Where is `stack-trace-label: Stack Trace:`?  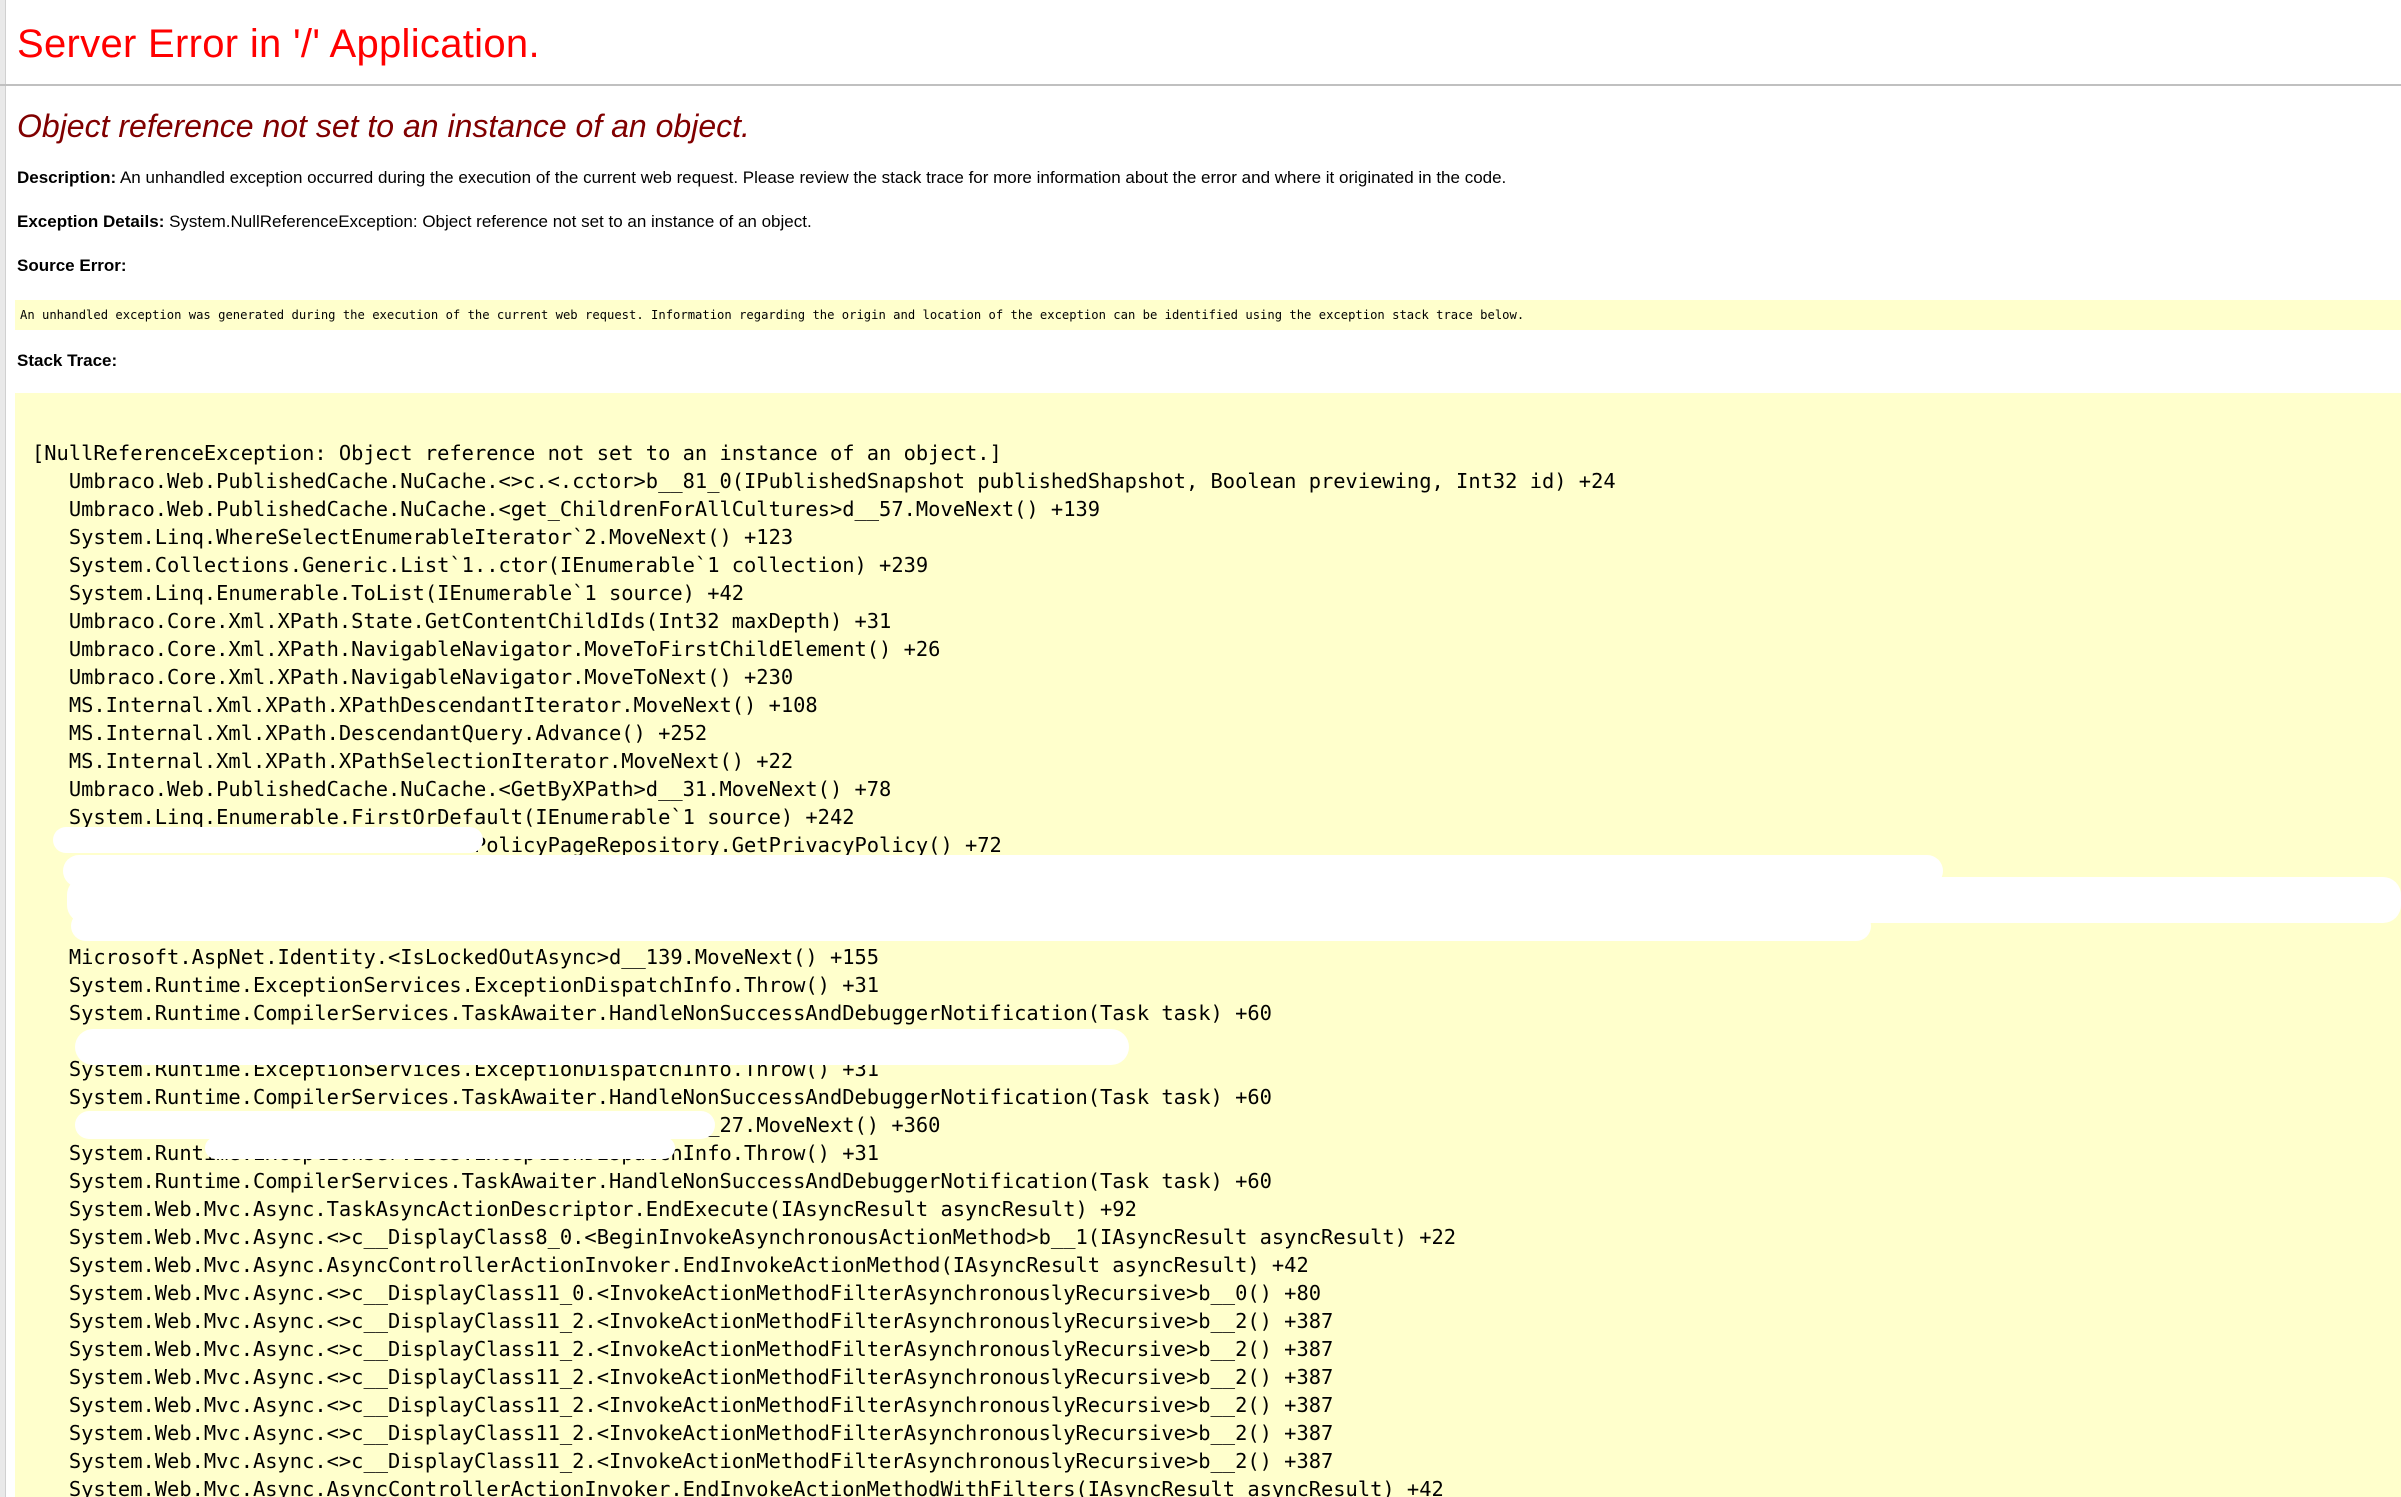 stack-trace-label: Stack Trace: is located at coordinates (67, 360).